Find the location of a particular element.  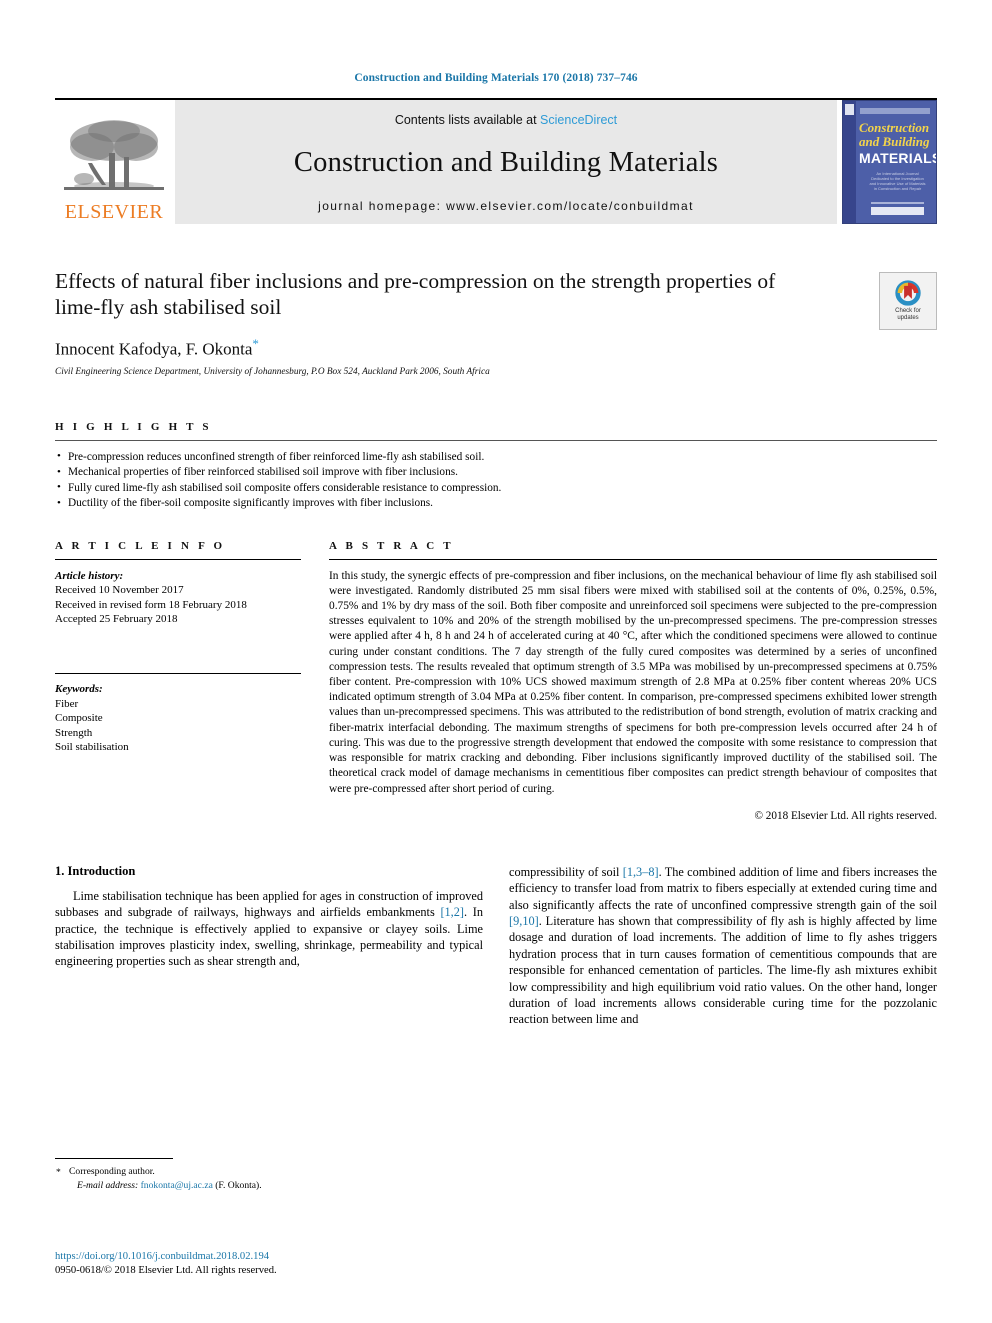

crossmark-icon is located at coordinates (908, 293).